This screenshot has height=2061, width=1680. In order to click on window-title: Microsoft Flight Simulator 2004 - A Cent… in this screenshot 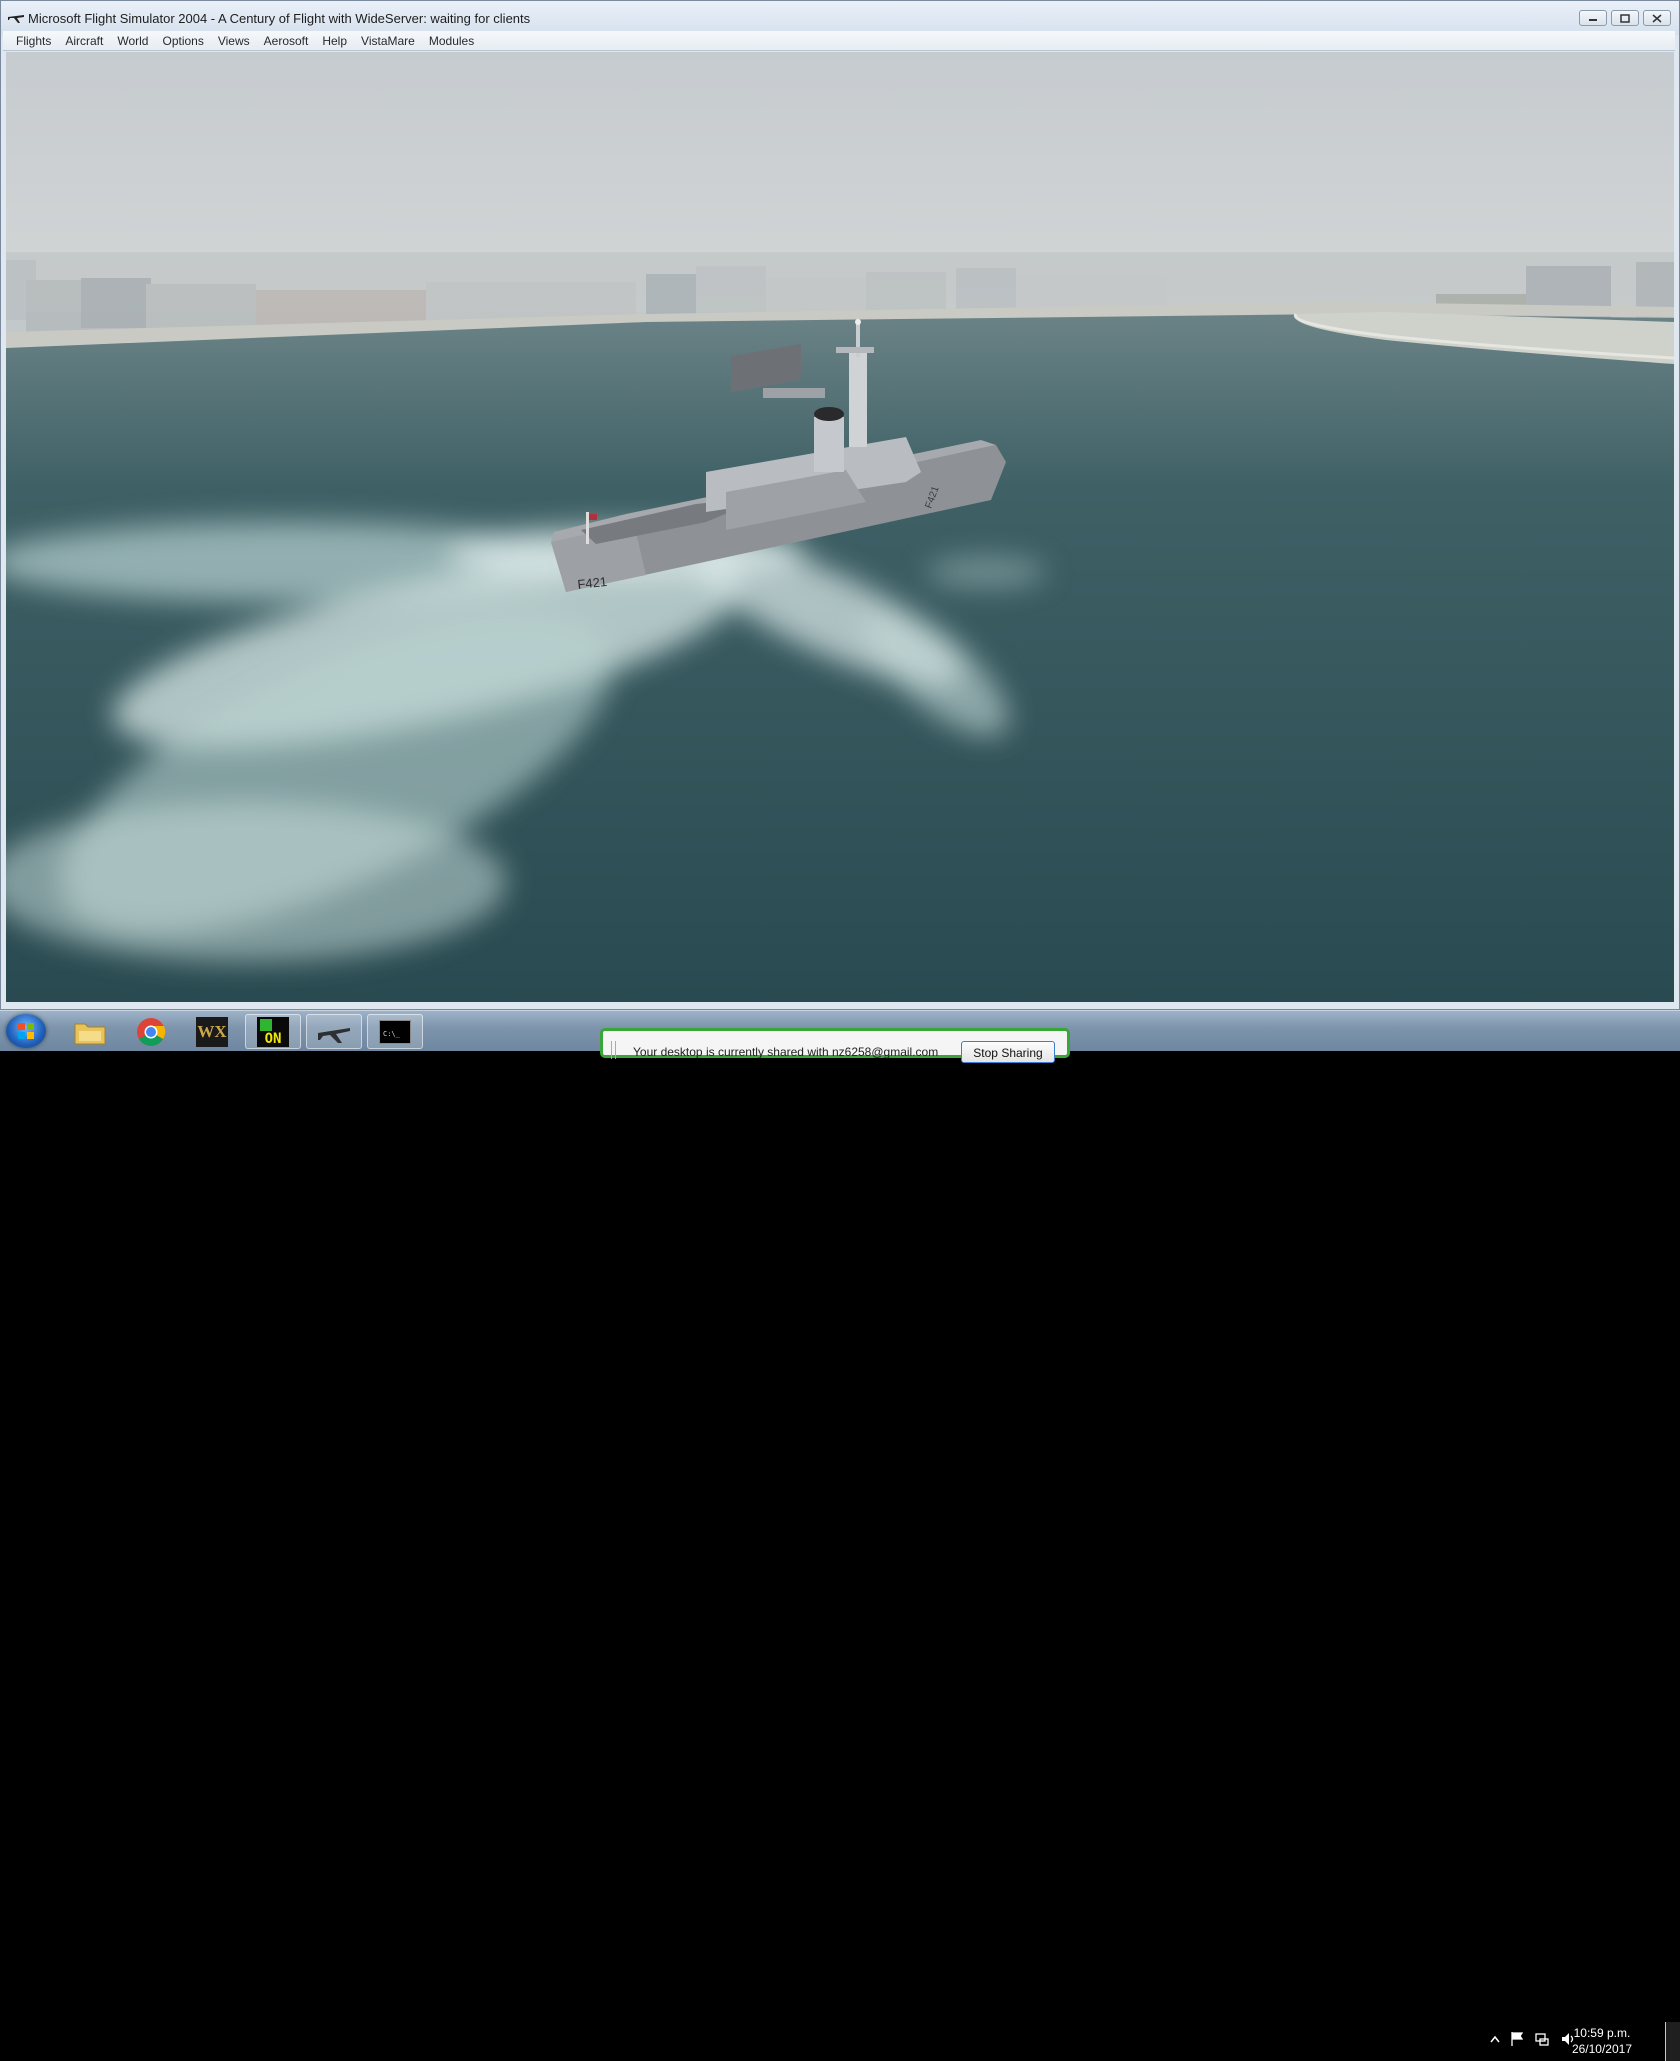, I will do `click(279, 18)`.